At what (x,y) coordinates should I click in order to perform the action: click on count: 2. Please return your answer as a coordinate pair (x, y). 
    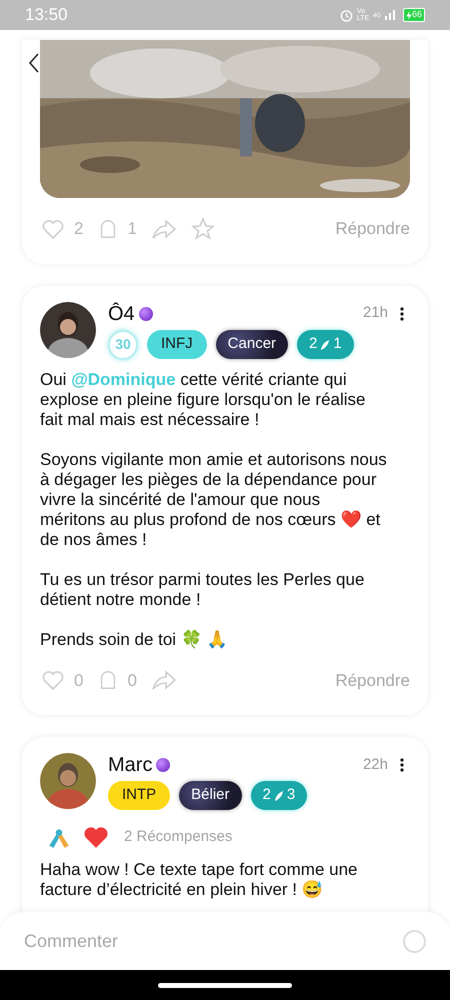
    Looking at the image, I should click on (79, 229).